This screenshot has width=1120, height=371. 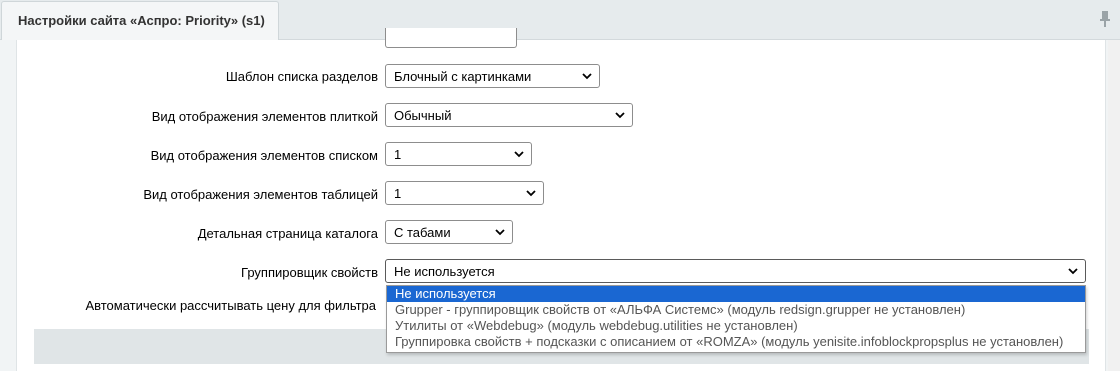 What do you see at coordinates (458, 154) in the screenshot?
I see `select-list-view: 1` at bounding box center [458, 154].